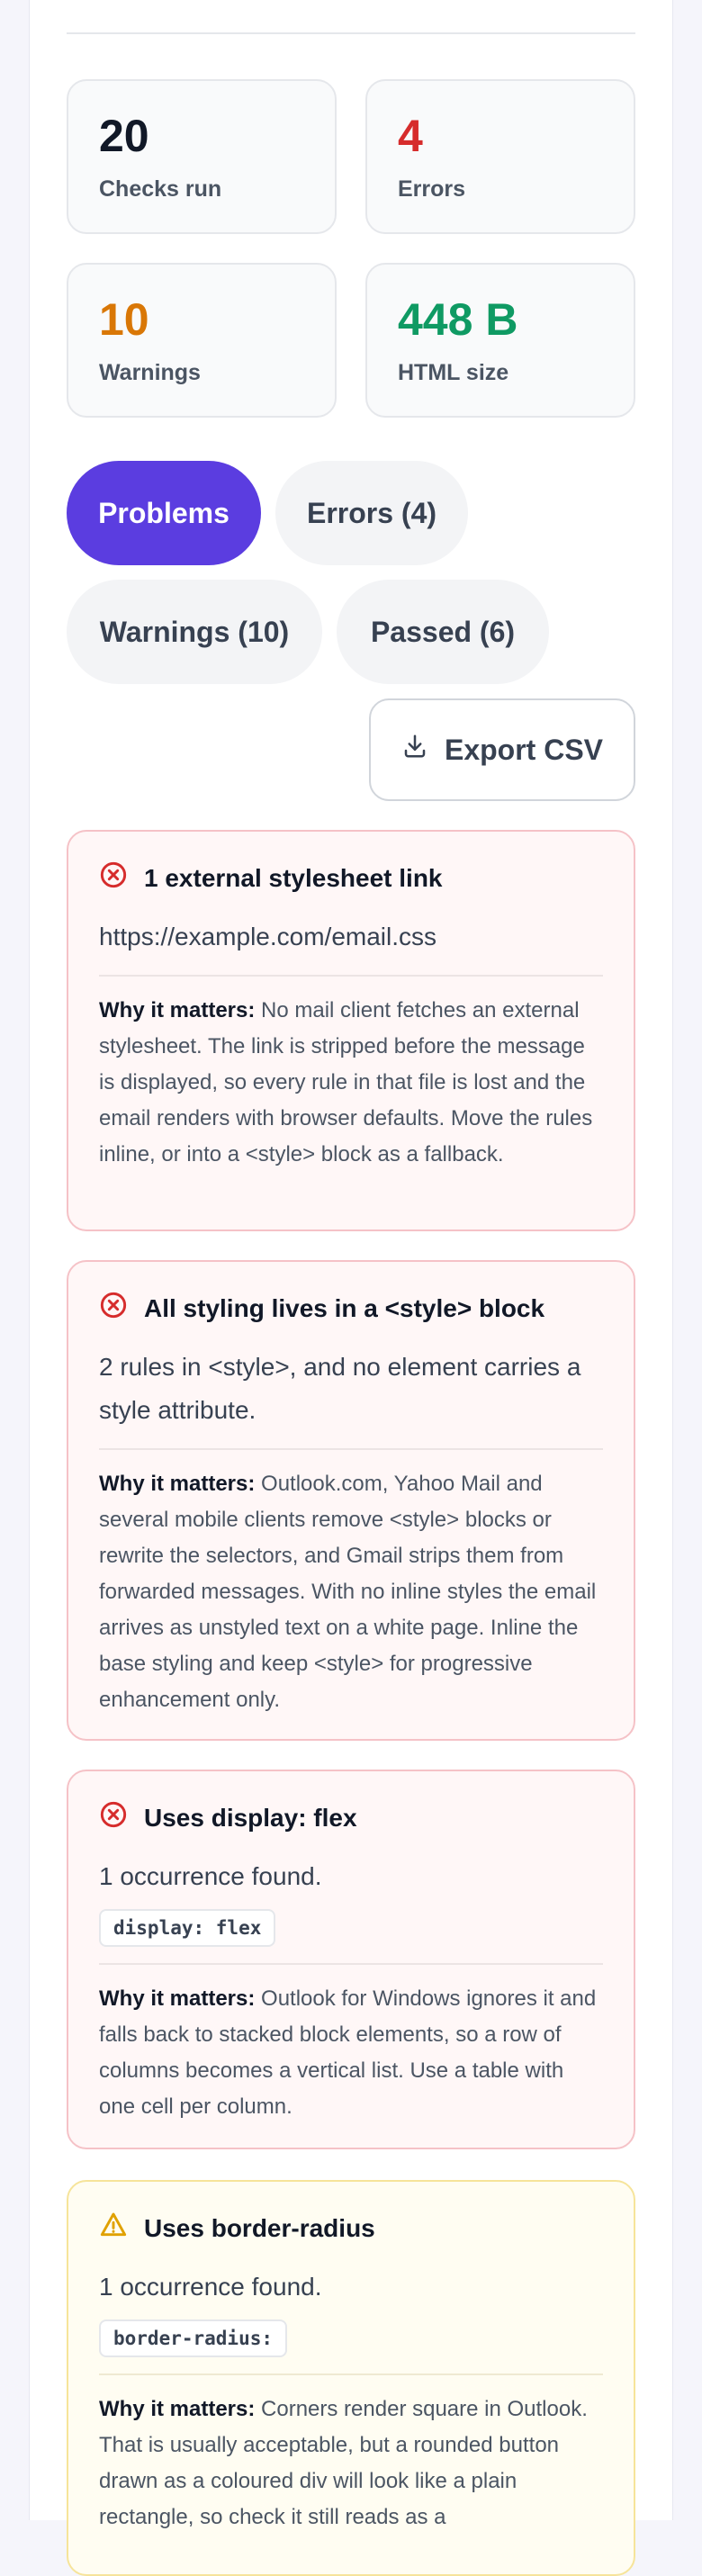  What do you see at coordinates (268, 936) in the screenshot?
I see `issue-detail: https://example.com/email.css` at bounding box center [268, 936].